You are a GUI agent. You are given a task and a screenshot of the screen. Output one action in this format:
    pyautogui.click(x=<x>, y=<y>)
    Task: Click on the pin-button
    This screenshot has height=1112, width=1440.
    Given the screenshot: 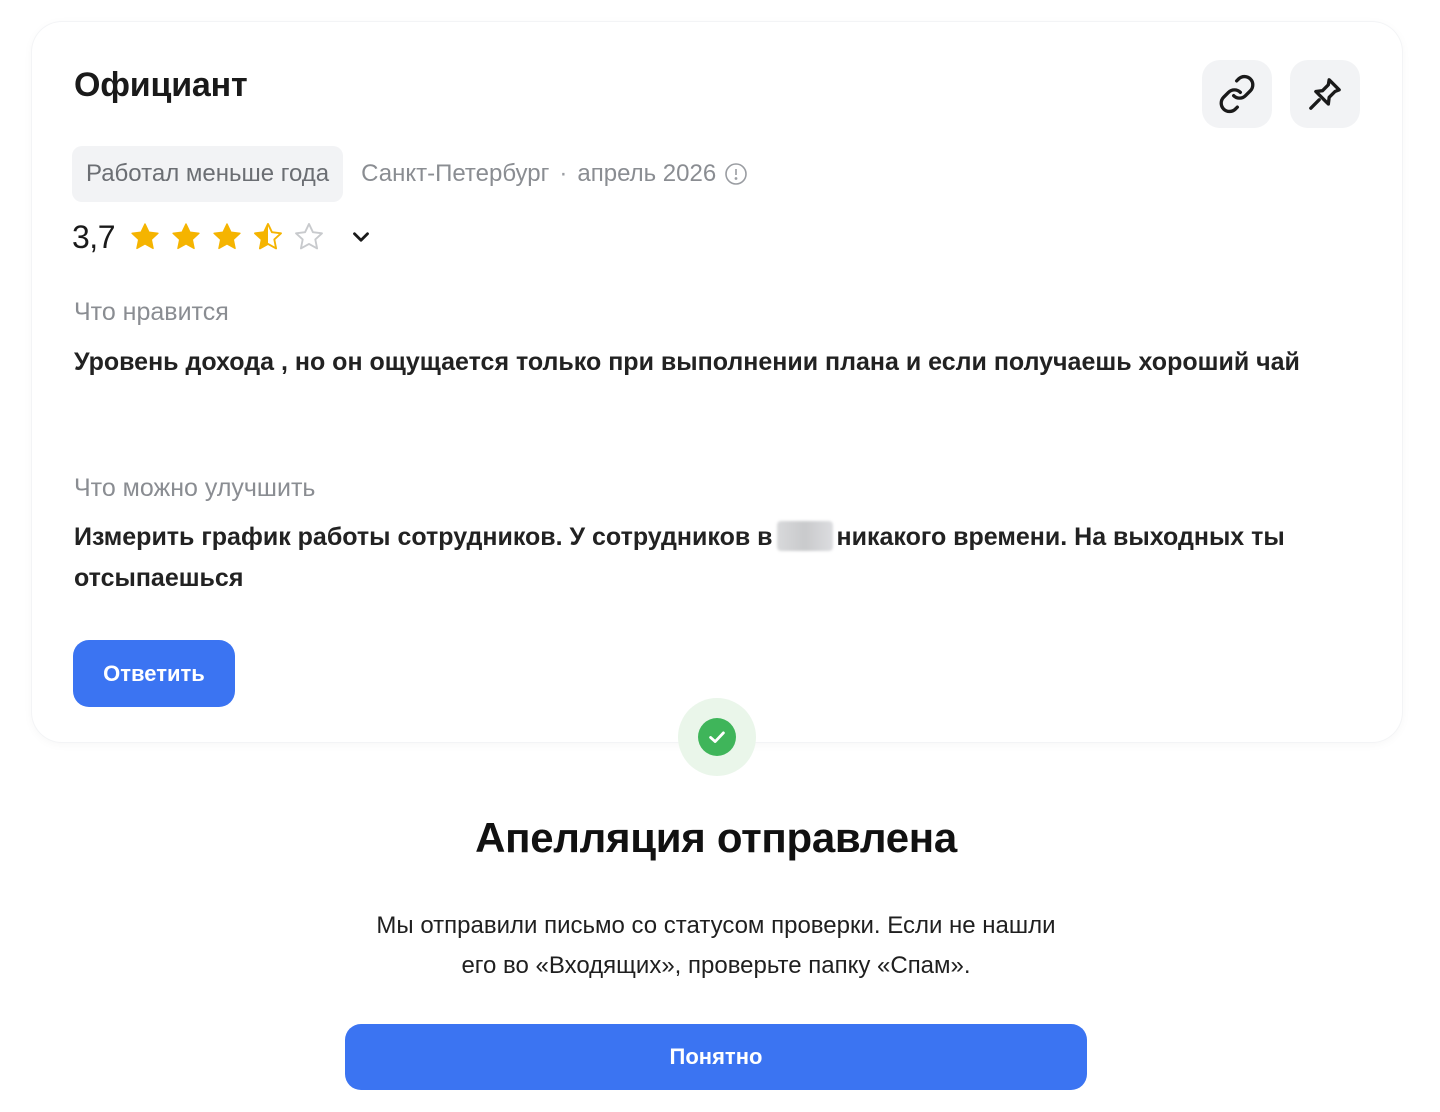 What is the action you would take?
    pyautogui.click(x=1325, y=94)
    